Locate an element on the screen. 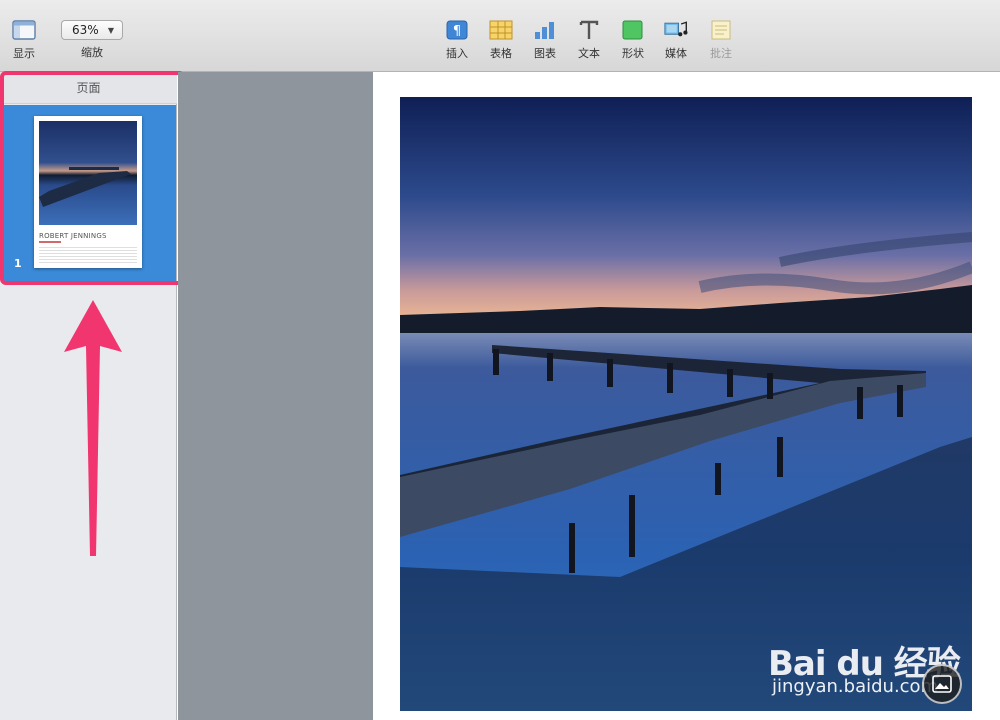 This screenshot has height=720, width=1000. view-label: 显示 is located at coordinates (24, 53).